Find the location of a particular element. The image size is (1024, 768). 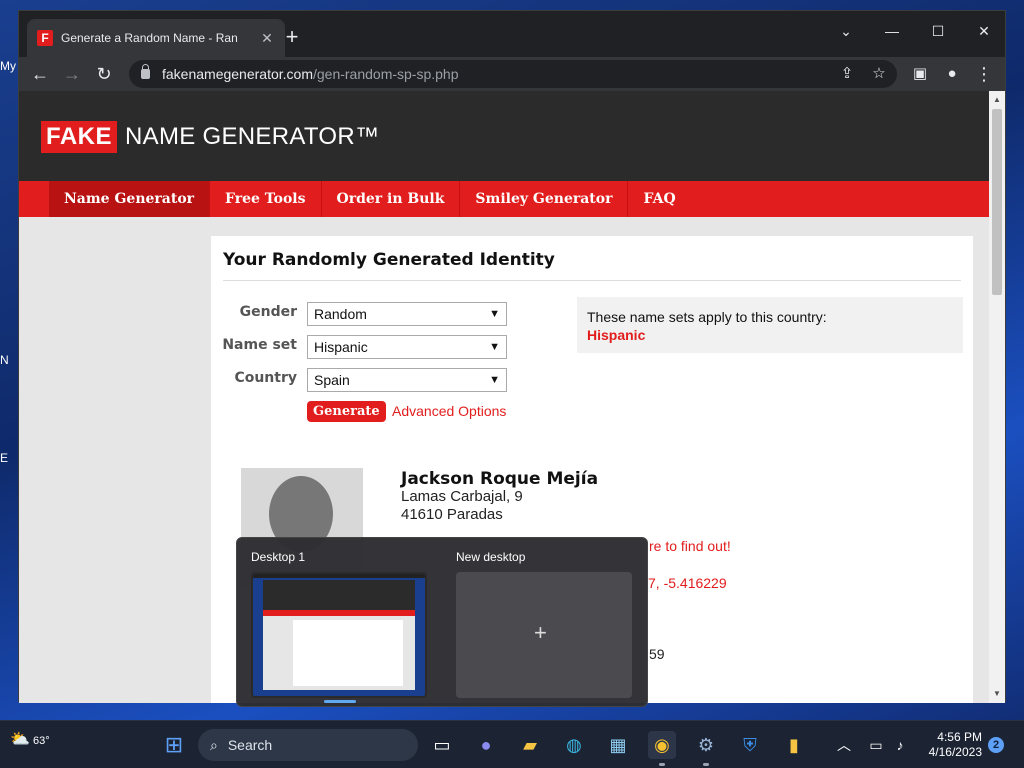

mini-browser-preview is located at coordinates (339, 635).